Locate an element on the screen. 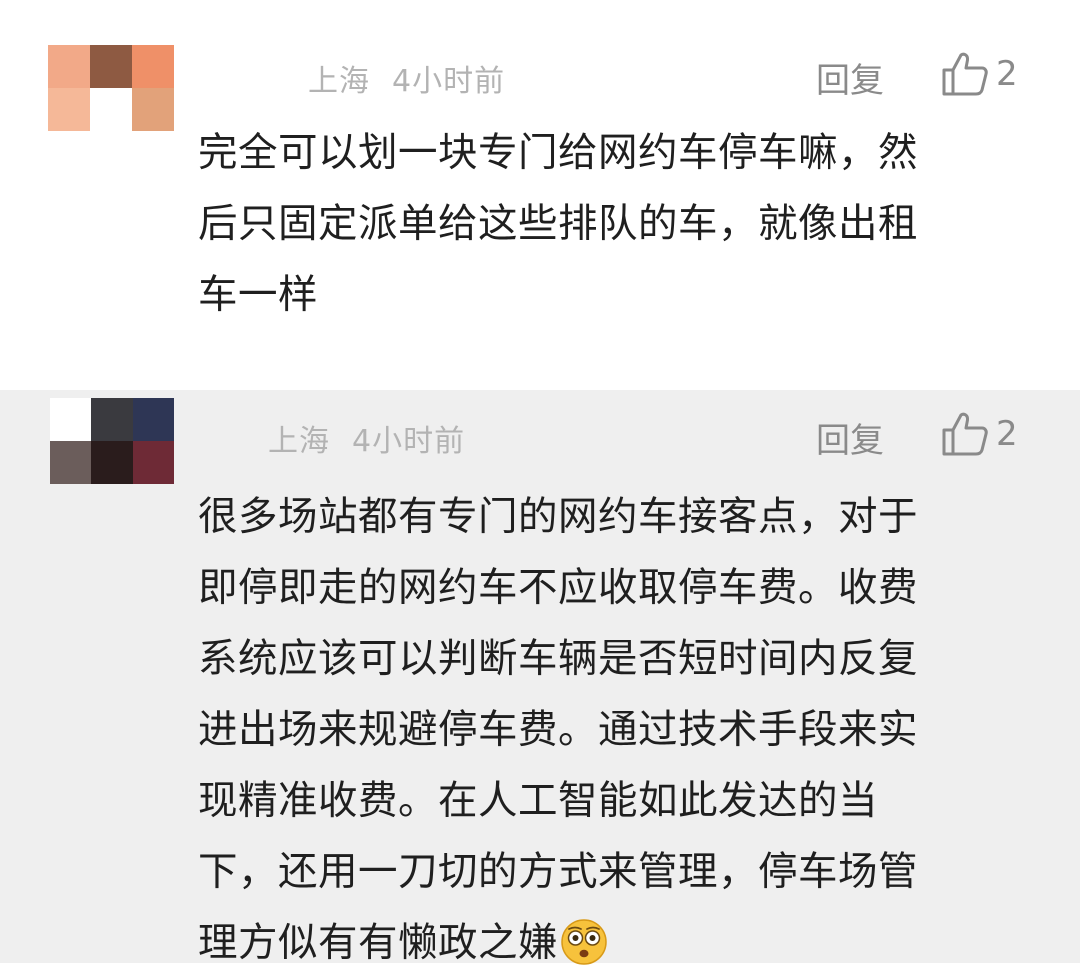 The height and width of the screenshot is (979, 1080). comment-text-line: 车一样 is located at coordinates (258, 295).